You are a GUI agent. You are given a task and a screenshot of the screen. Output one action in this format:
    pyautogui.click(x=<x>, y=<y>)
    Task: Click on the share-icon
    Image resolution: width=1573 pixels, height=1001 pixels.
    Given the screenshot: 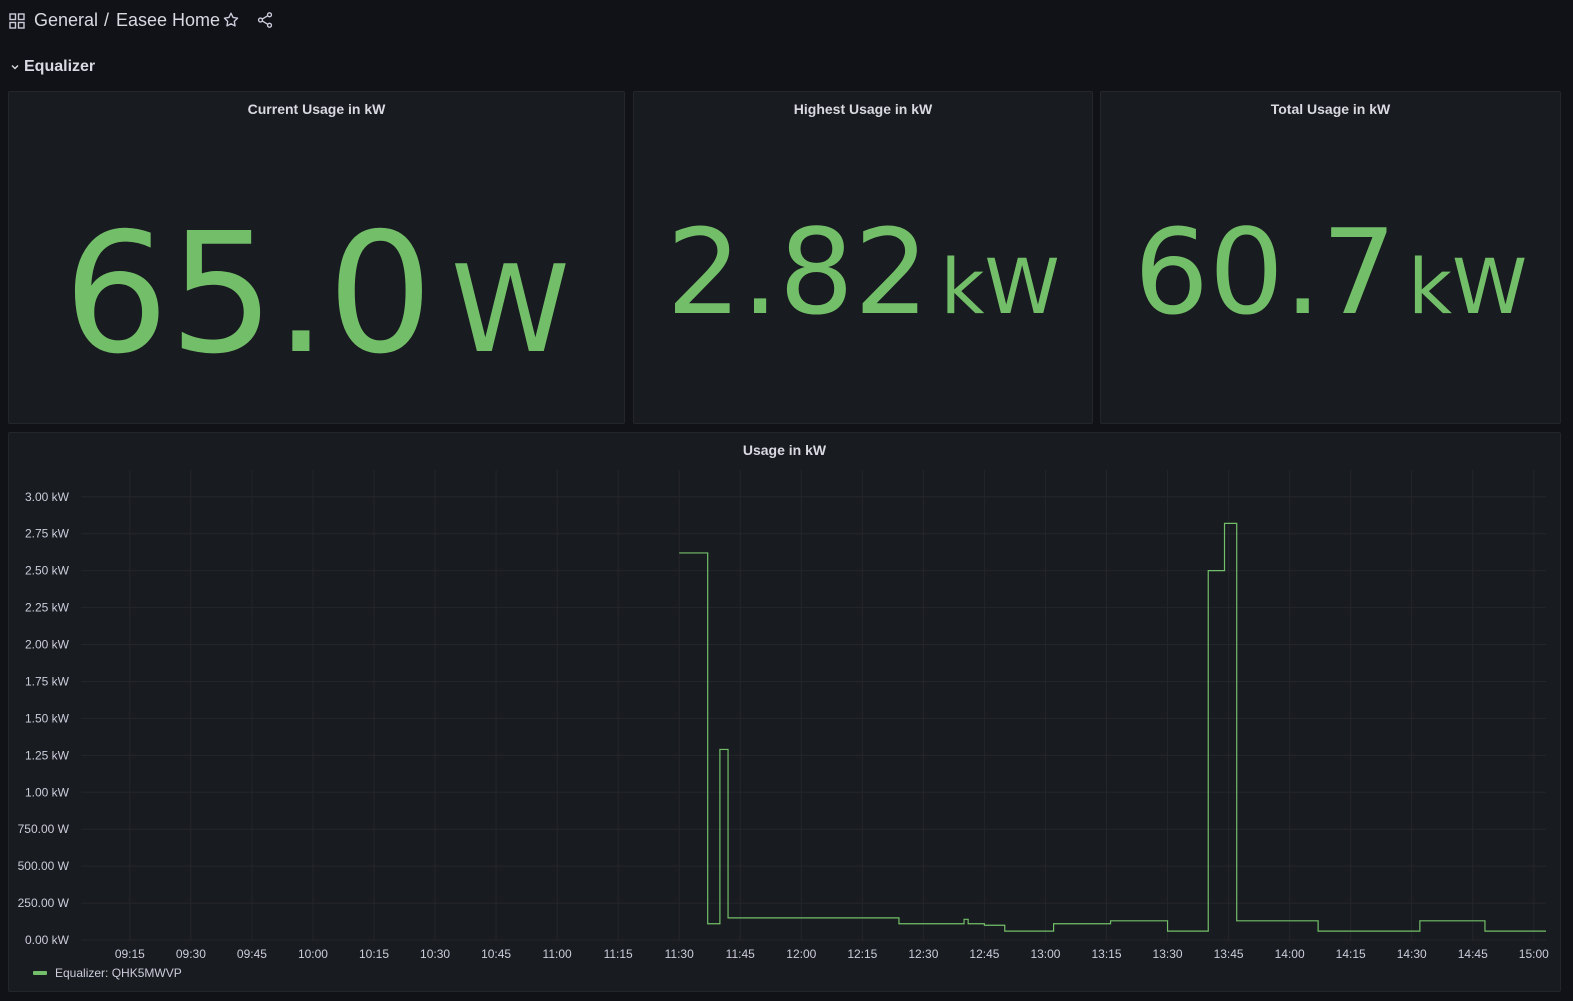 What is the action you would take?
    pyautogui.click(x=265, y=20)
    